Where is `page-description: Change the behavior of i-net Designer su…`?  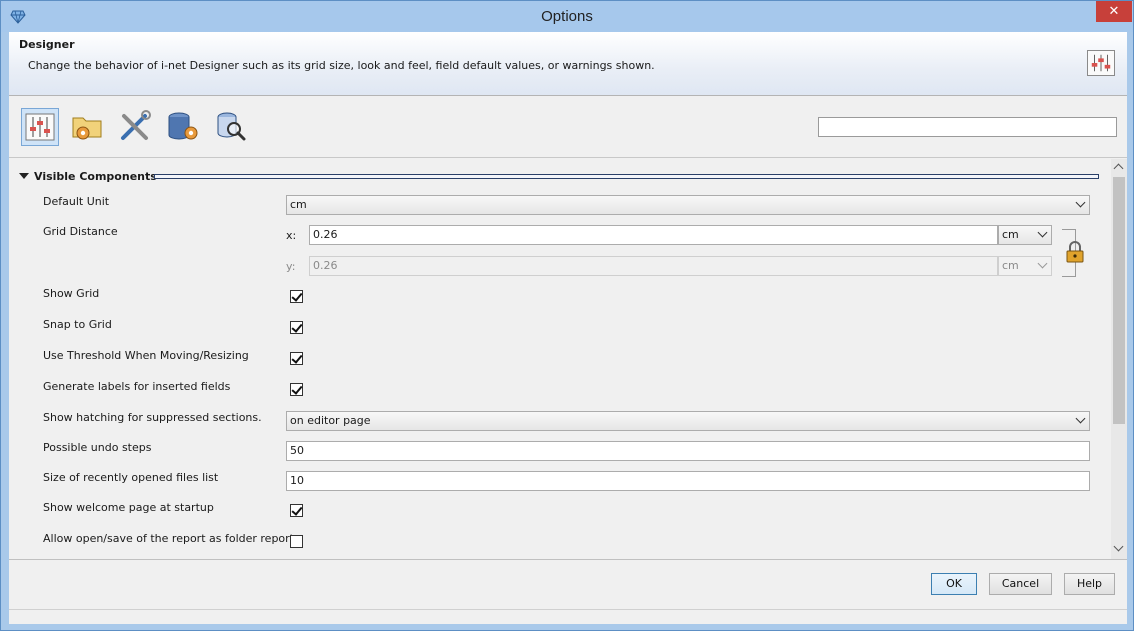
page-description: Change the behavior of i-net Designer su… is located at coordinates (341, 65).